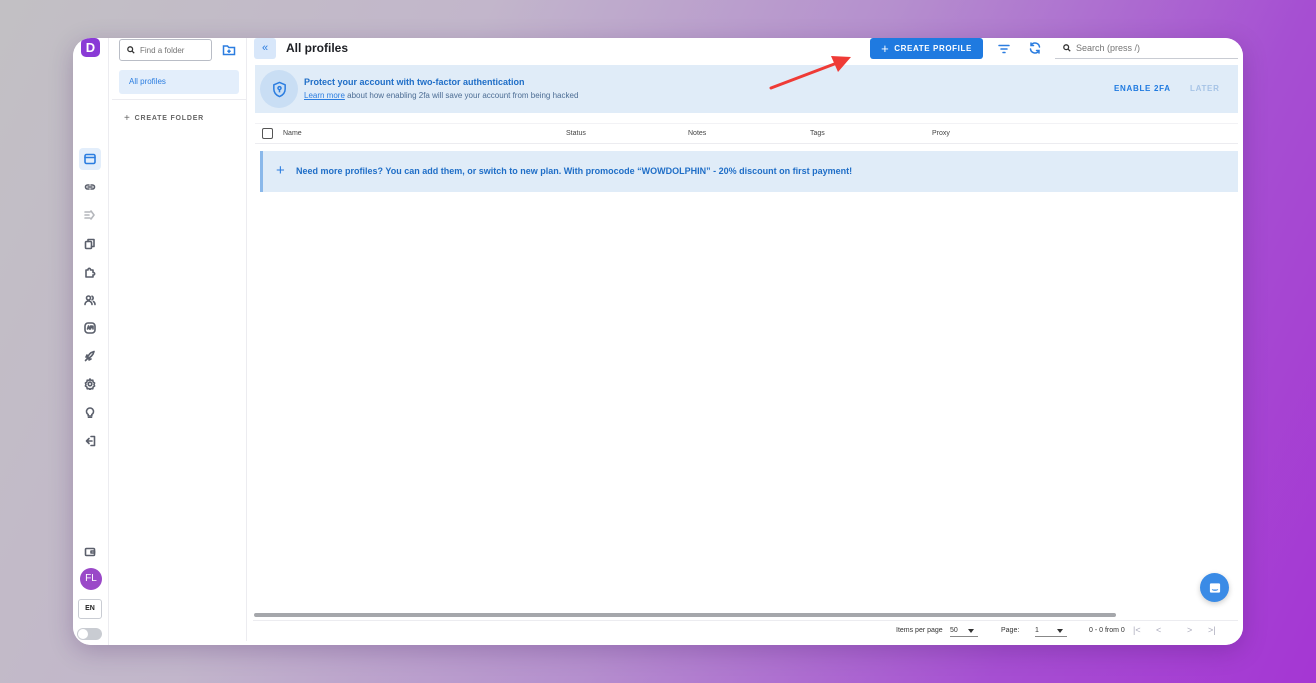  Describe the element at coordinates (1189, 630) in the screenshot. I see `next-page-icon: >` at that location.